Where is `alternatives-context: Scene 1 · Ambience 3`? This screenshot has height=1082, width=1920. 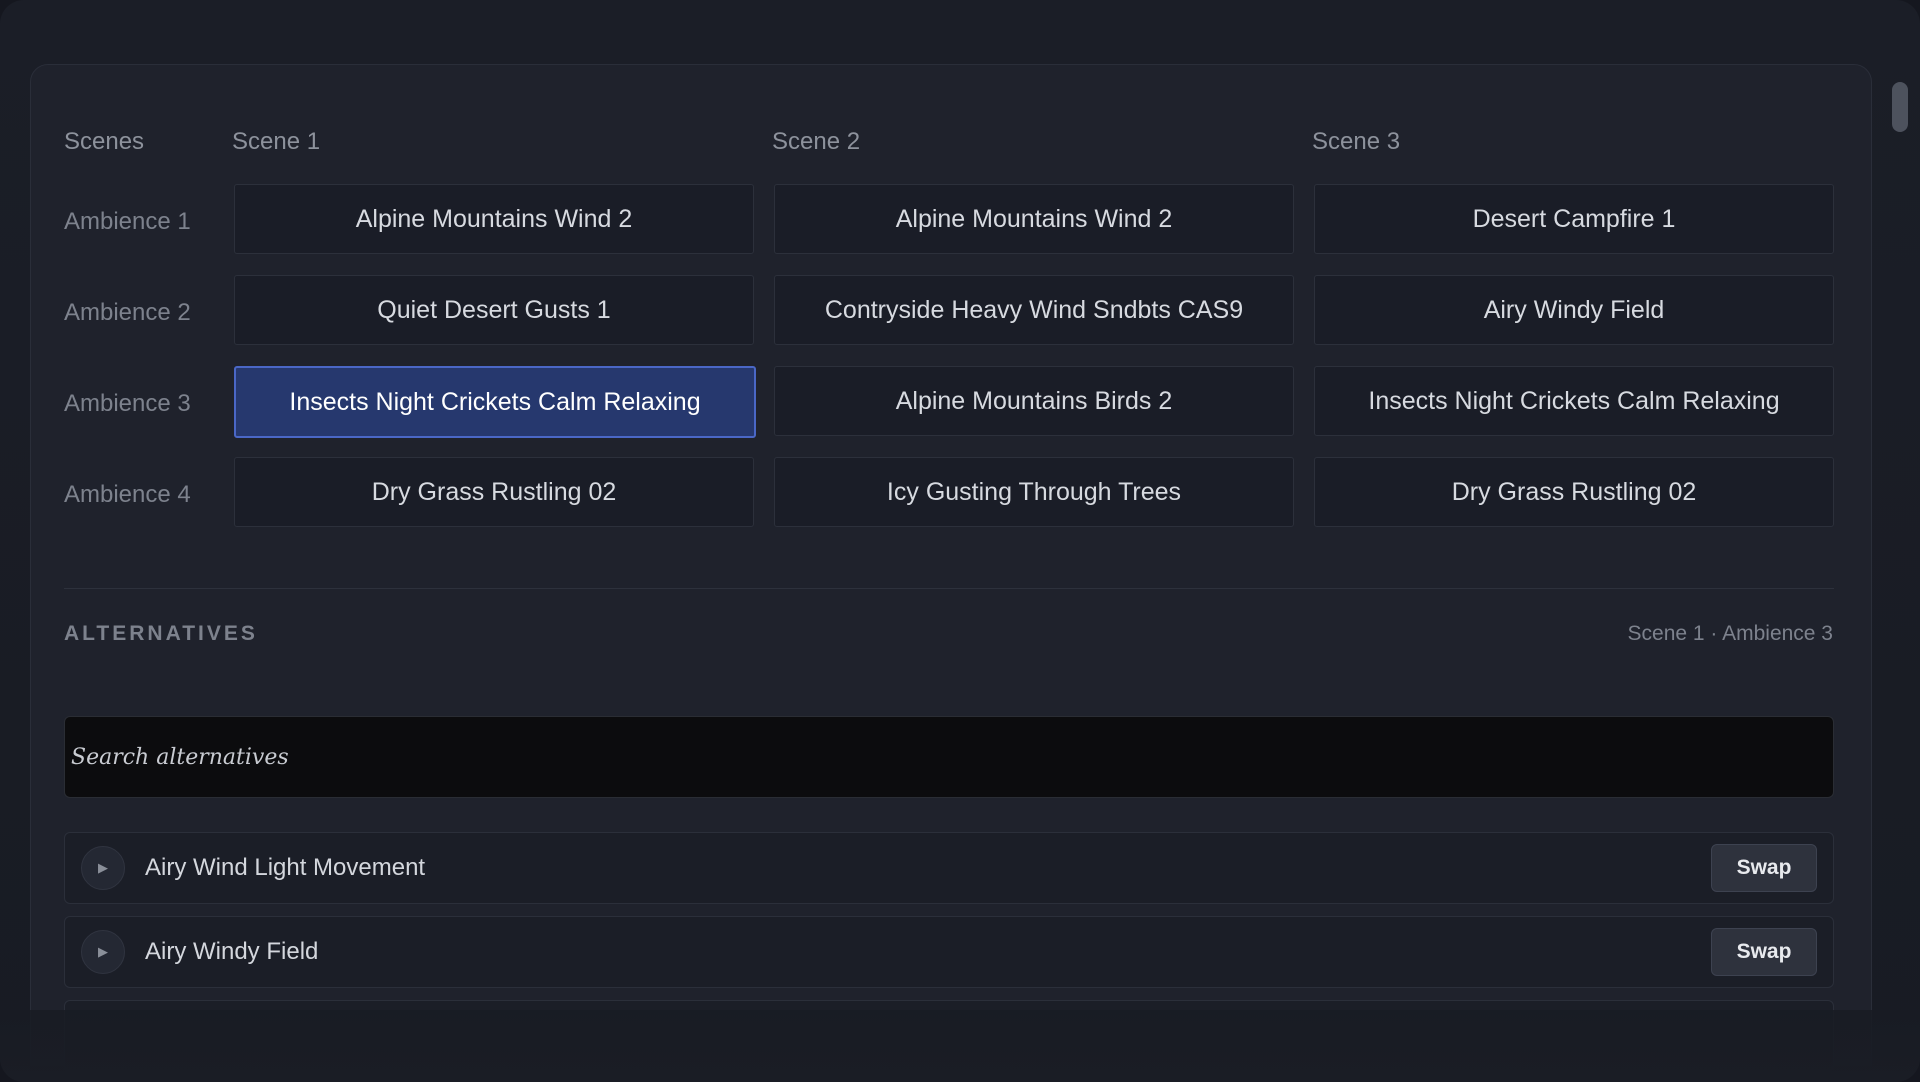 alternatives-context: Scene 1 · Ambience 3 is located at coordinates (1730, 633).